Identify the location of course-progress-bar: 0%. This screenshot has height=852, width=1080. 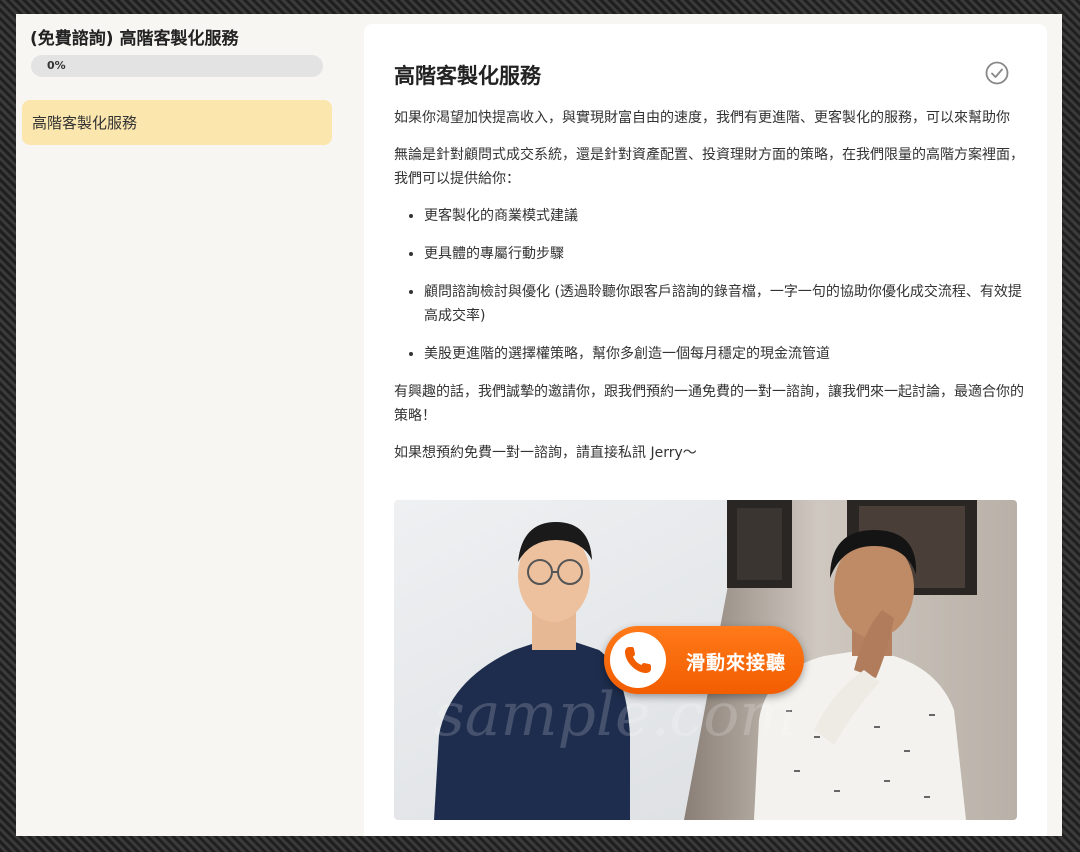
(177, 66).